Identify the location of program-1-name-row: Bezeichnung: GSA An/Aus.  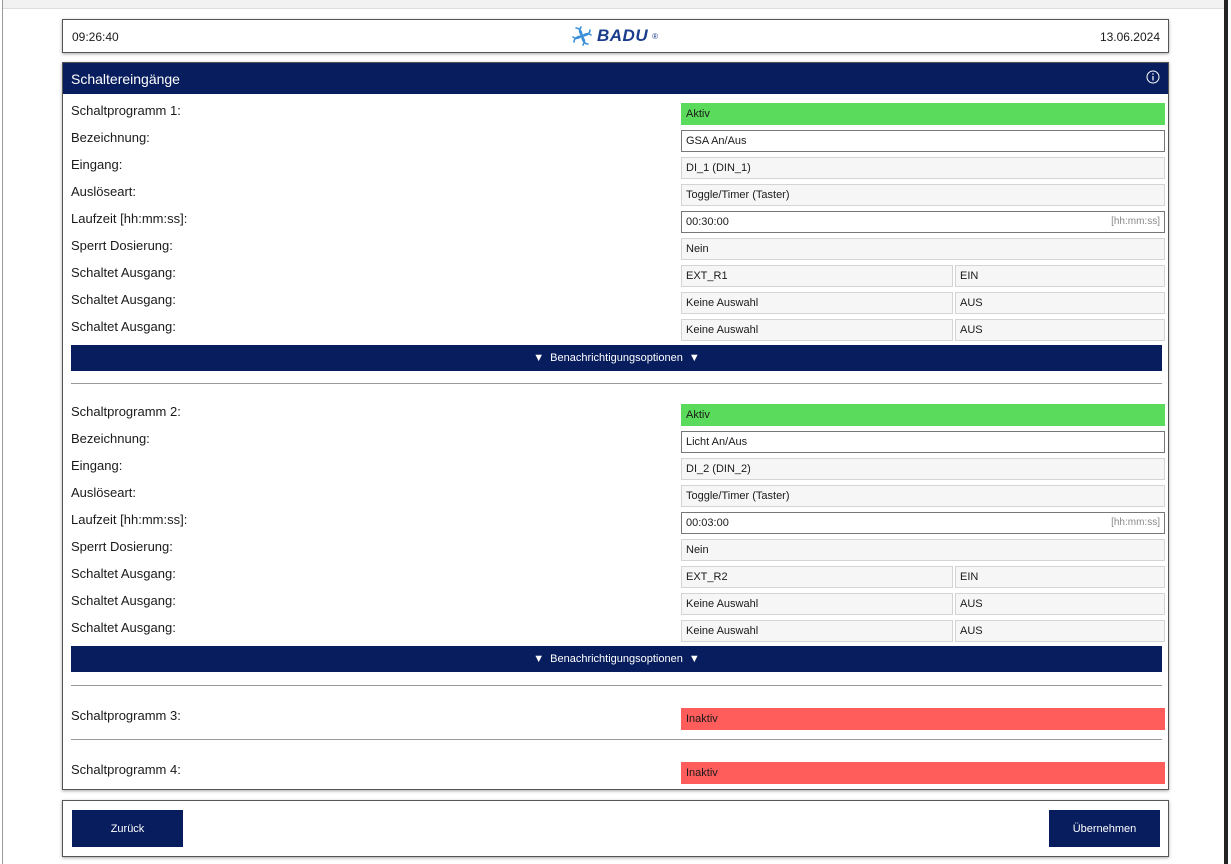
(618, 141).